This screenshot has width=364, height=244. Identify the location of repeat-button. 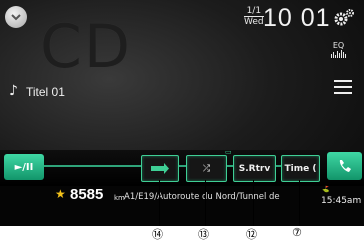
(160, 168).